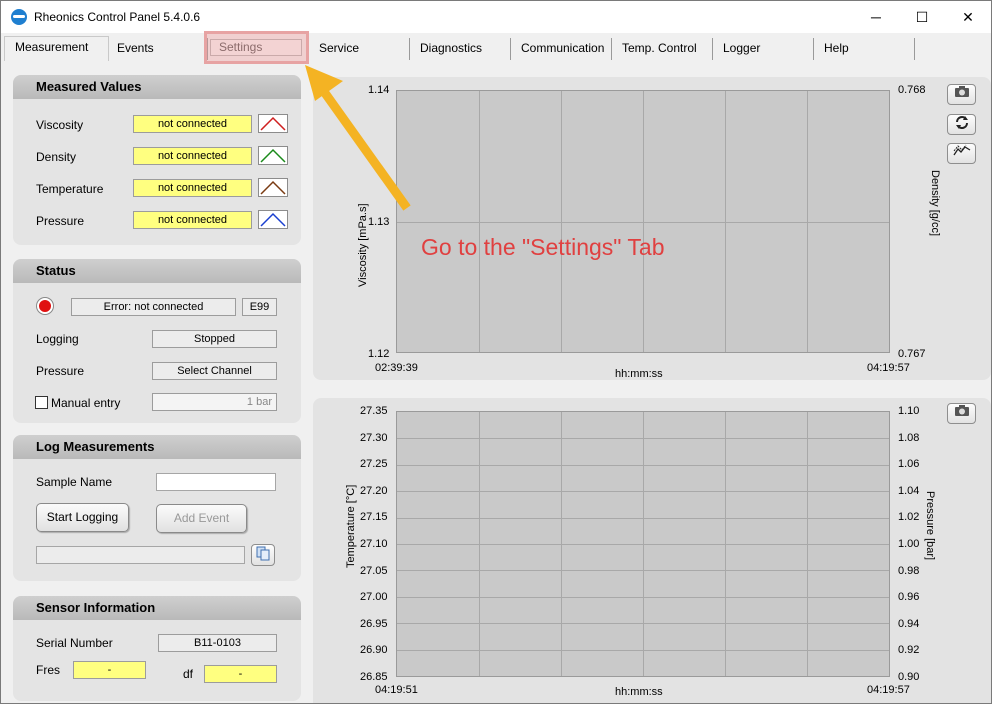 Image resolution: width=992 pixels, height=704 pixels. Describe the element at coordinates (909, 677) in the screenshot. I see `y2-tick: 0.90` at that location.